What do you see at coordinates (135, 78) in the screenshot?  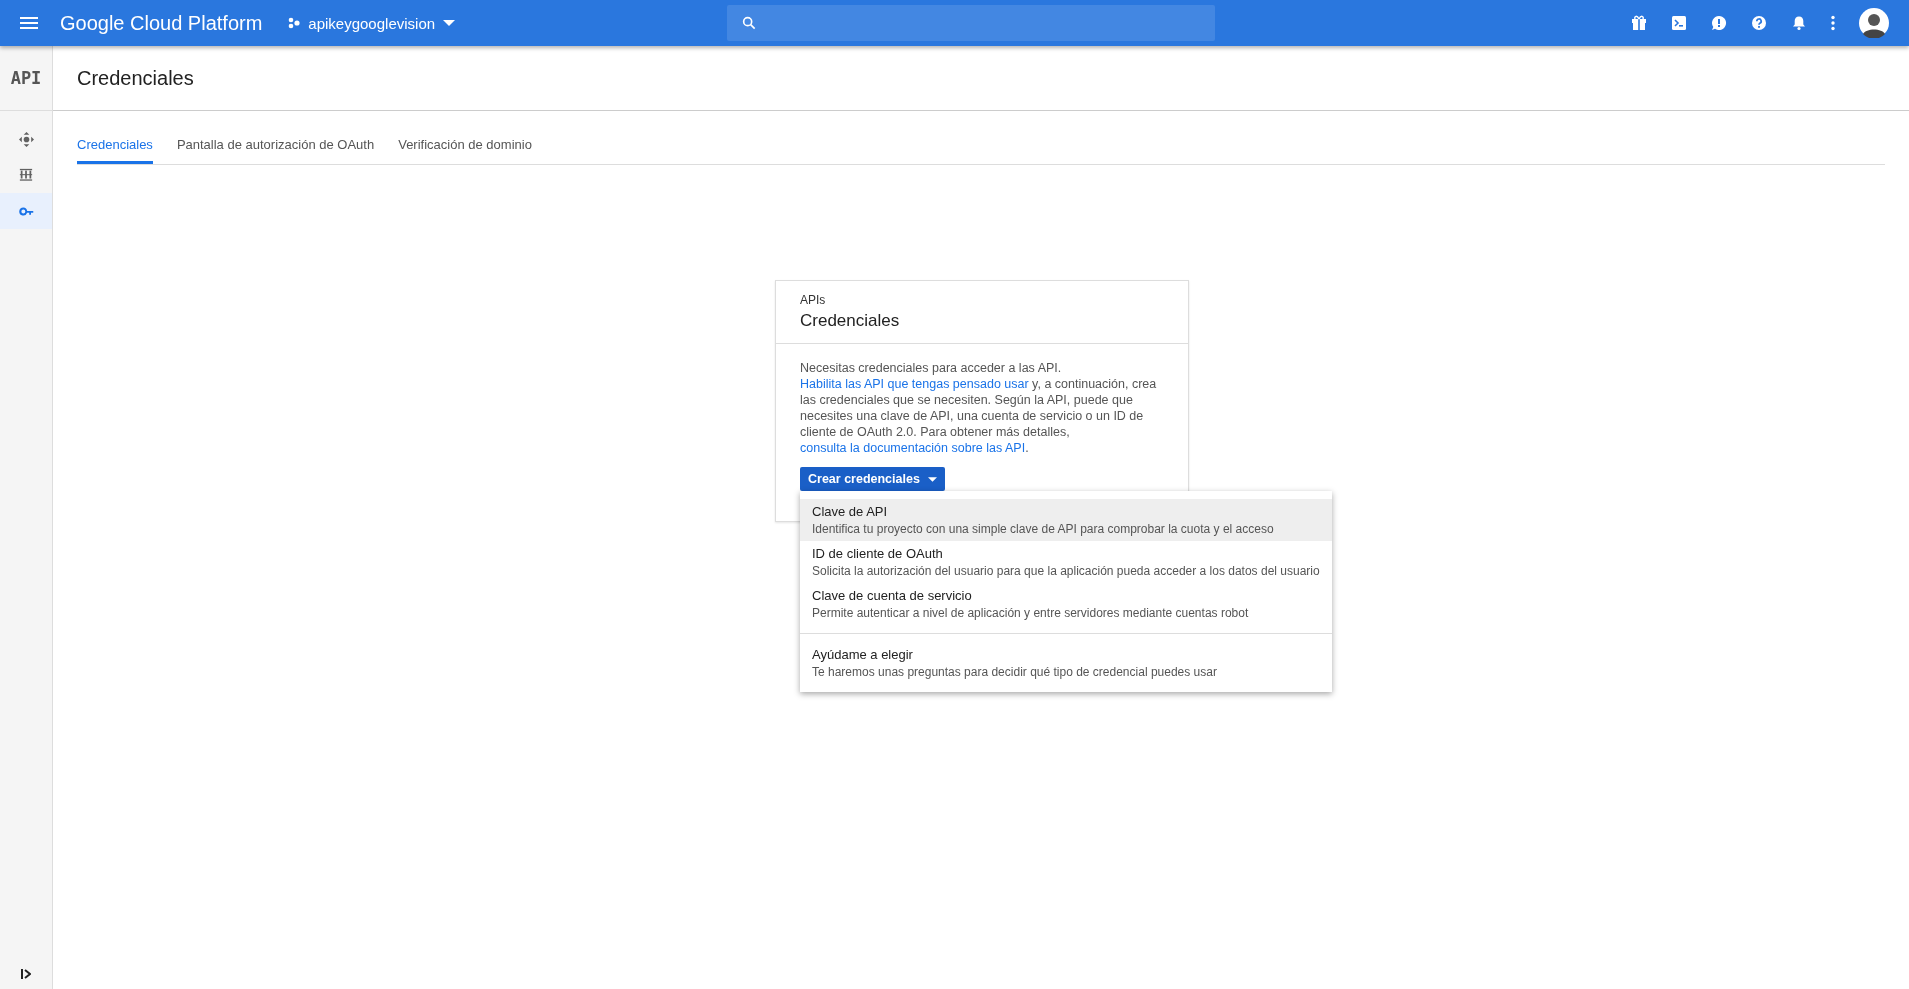 I see `page-title: Credenciales` at bounding box center [135, 78].